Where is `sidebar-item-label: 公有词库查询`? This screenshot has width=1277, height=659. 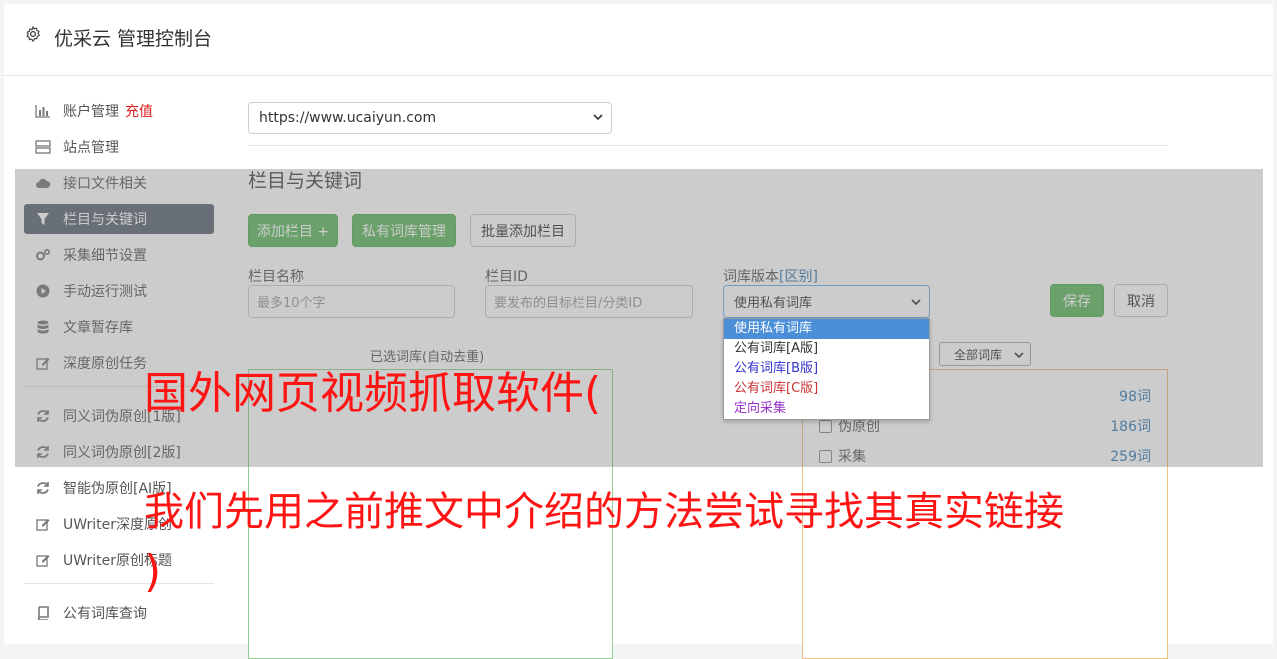
sidebar-item-label: 公有词库查询 is located at coordinates (105, 614).